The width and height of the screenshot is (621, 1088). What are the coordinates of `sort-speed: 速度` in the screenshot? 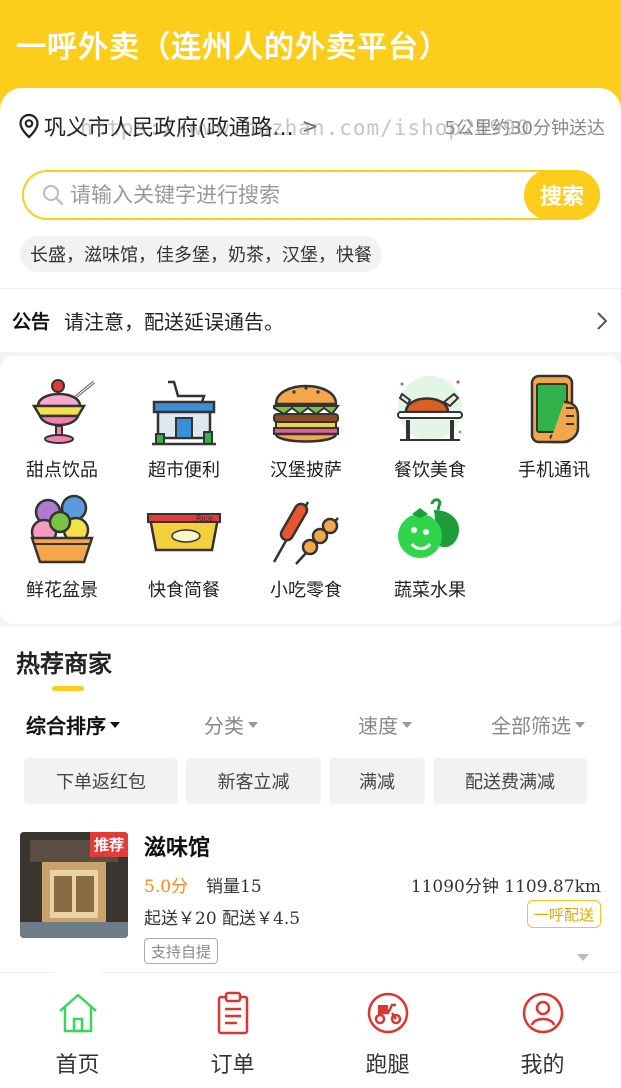 It's located at (385, 724).